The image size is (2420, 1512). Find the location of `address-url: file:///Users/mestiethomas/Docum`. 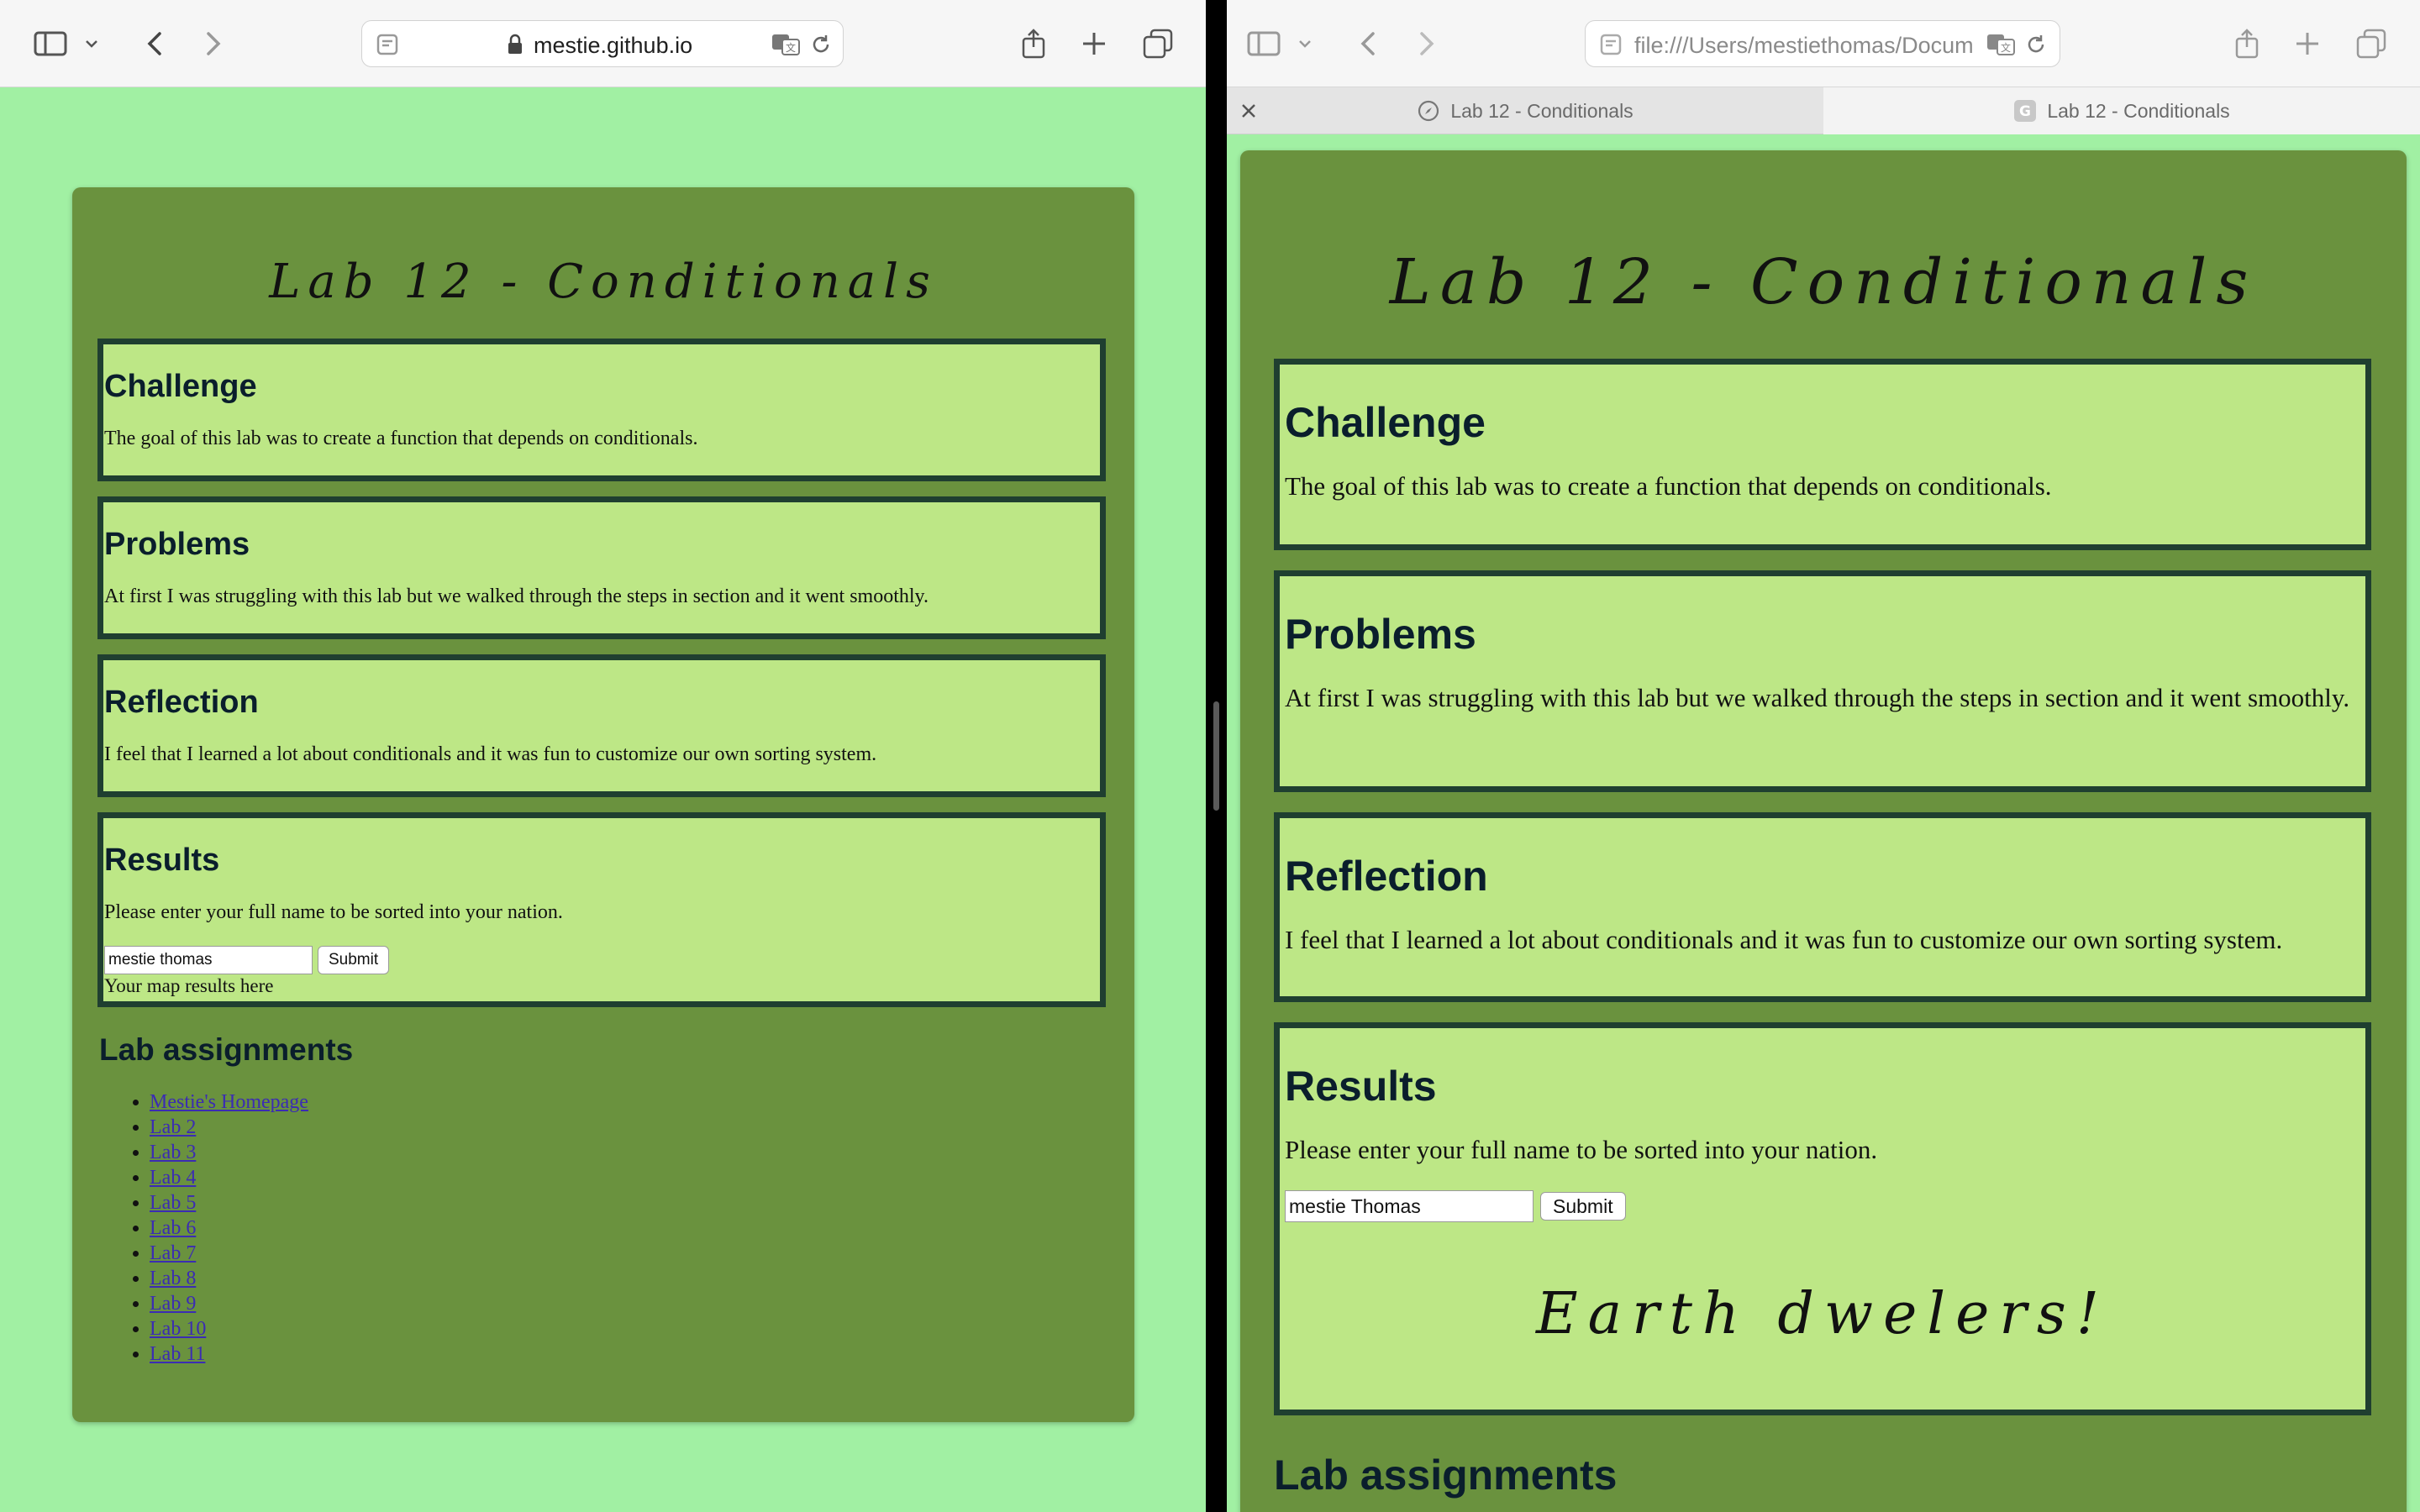

address-url: file:///Users/mestiethomas/Docum is located at coordinates (1804, 45).